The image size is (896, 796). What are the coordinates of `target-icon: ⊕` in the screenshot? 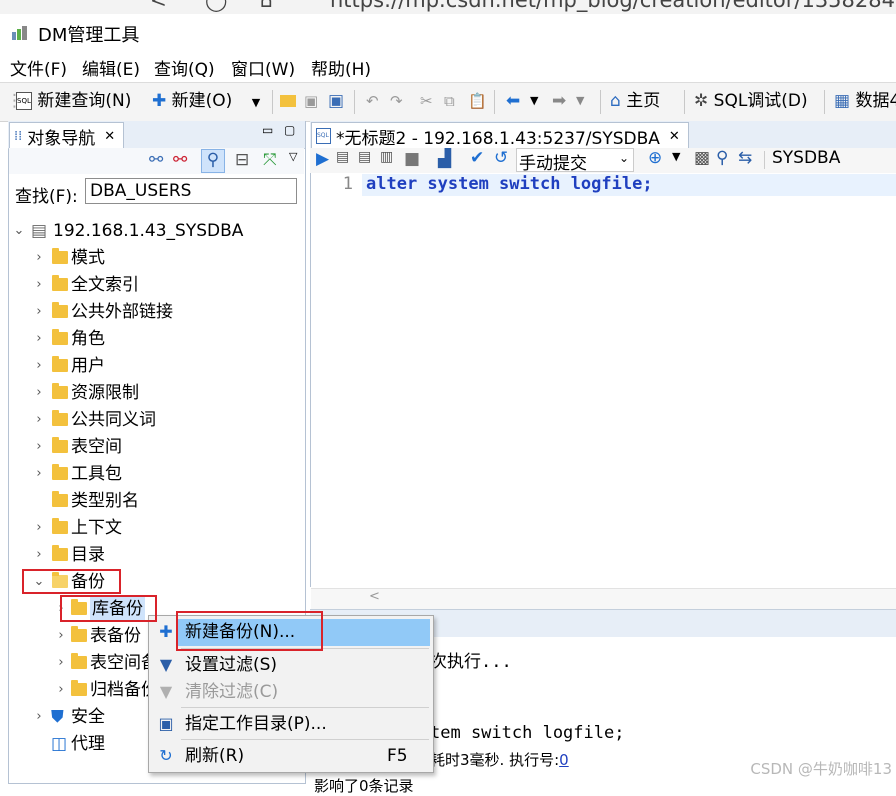 It's located at (655, 158).